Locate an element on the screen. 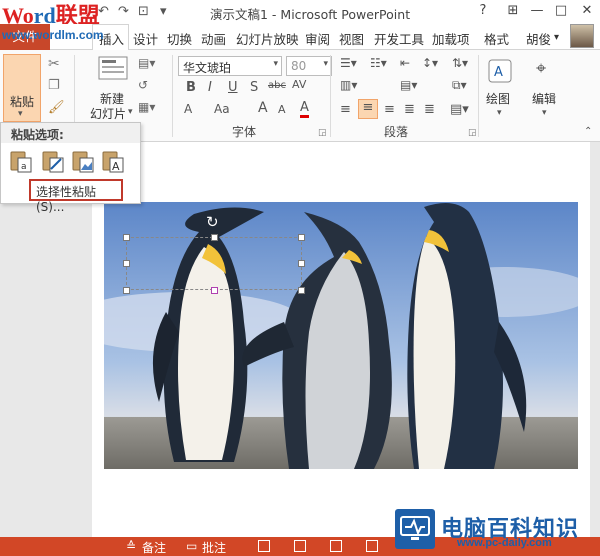 Image resolution: width=600 pixels, height=556 pixels. cut-icon: ✂ is located at coordinates (54, 64).